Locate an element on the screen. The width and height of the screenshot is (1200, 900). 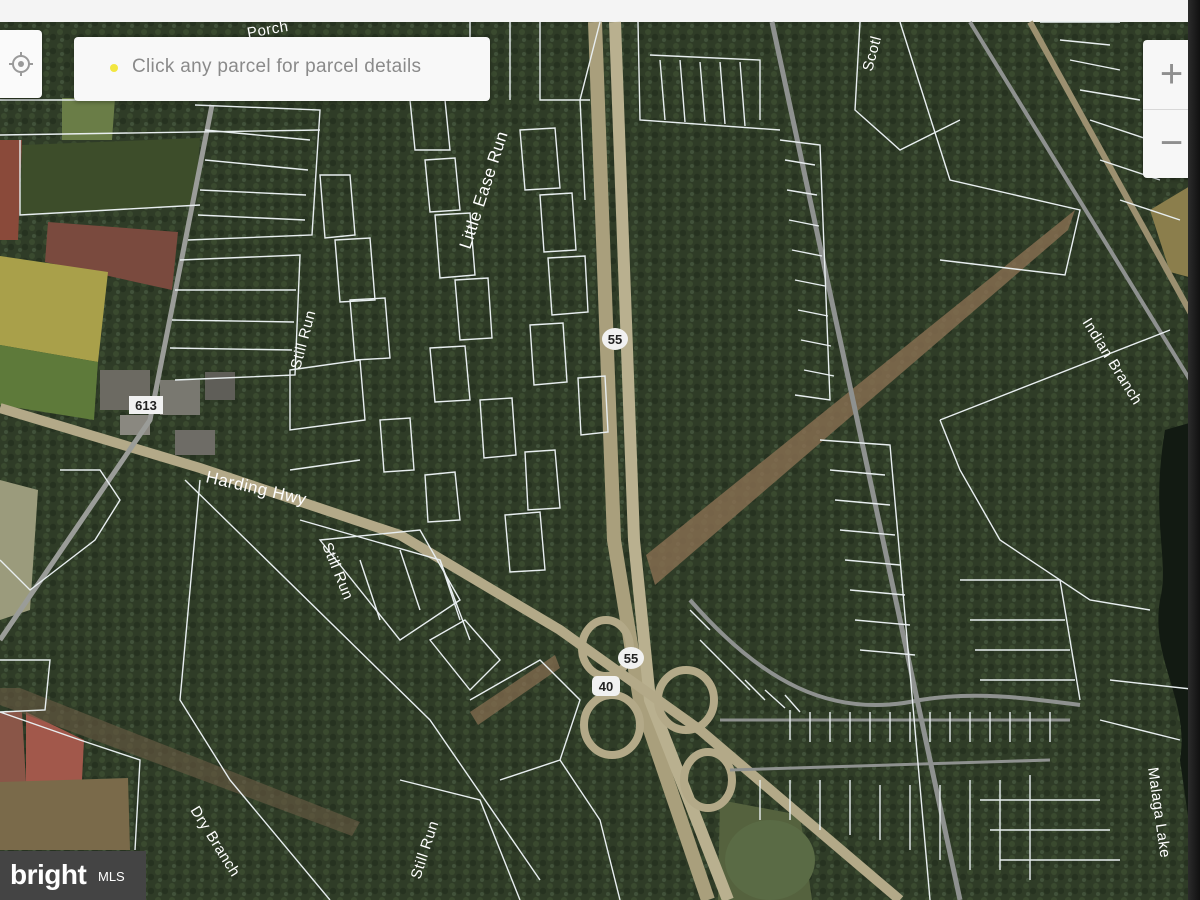
svg-text: 613 is located at coordinates (146, 405).